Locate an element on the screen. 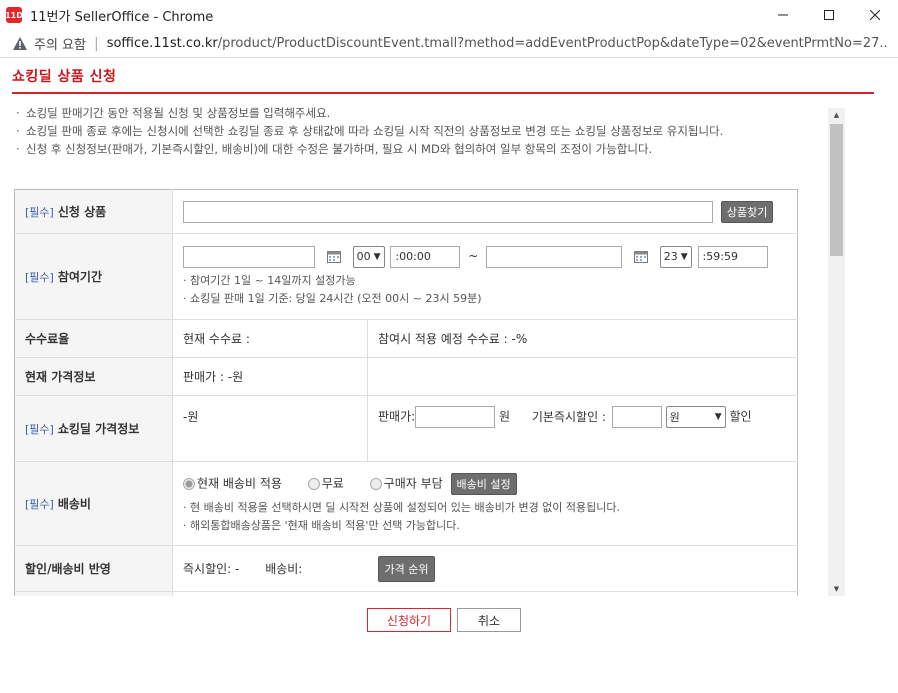  row-product: [필수] 신청 상품 상품찾기 is located at coordinates (406, 211).